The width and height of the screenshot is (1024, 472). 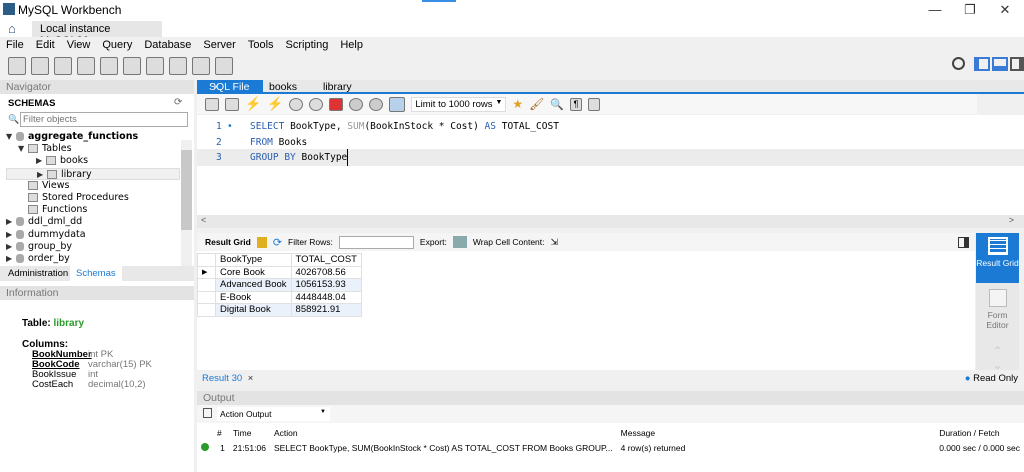 What do you see at coordinates (93, 186) in the screenshot?
I see `tree-item-views: Views` at bounding box center [93, 186].